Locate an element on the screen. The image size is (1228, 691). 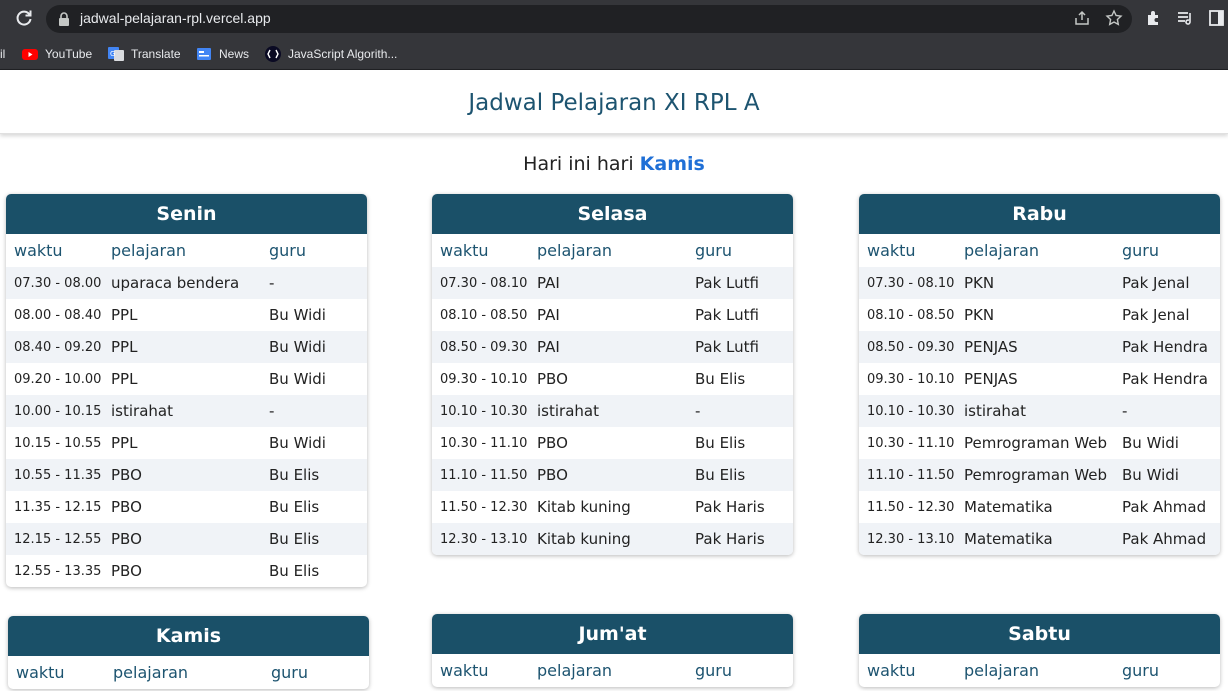
table-row: 10.30 - 11.10 PBO Bu Elis is located at coordinates (612, 443).